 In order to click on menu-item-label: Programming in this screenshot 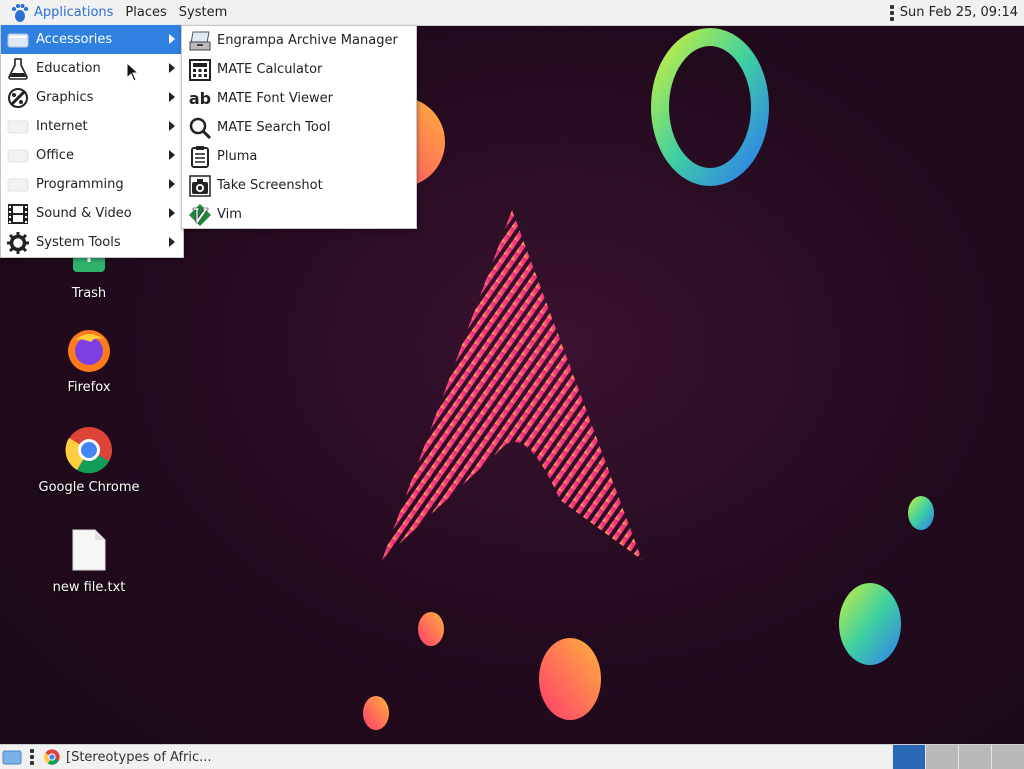, I will do `click(80, 184)`.